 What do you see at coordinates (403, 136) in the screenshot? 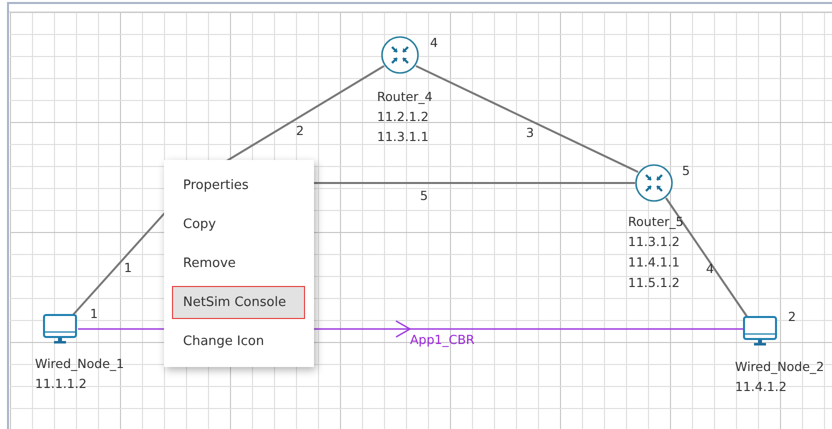
I see `ip-address: 11.3.1.1` at bounding box center [403, 136].